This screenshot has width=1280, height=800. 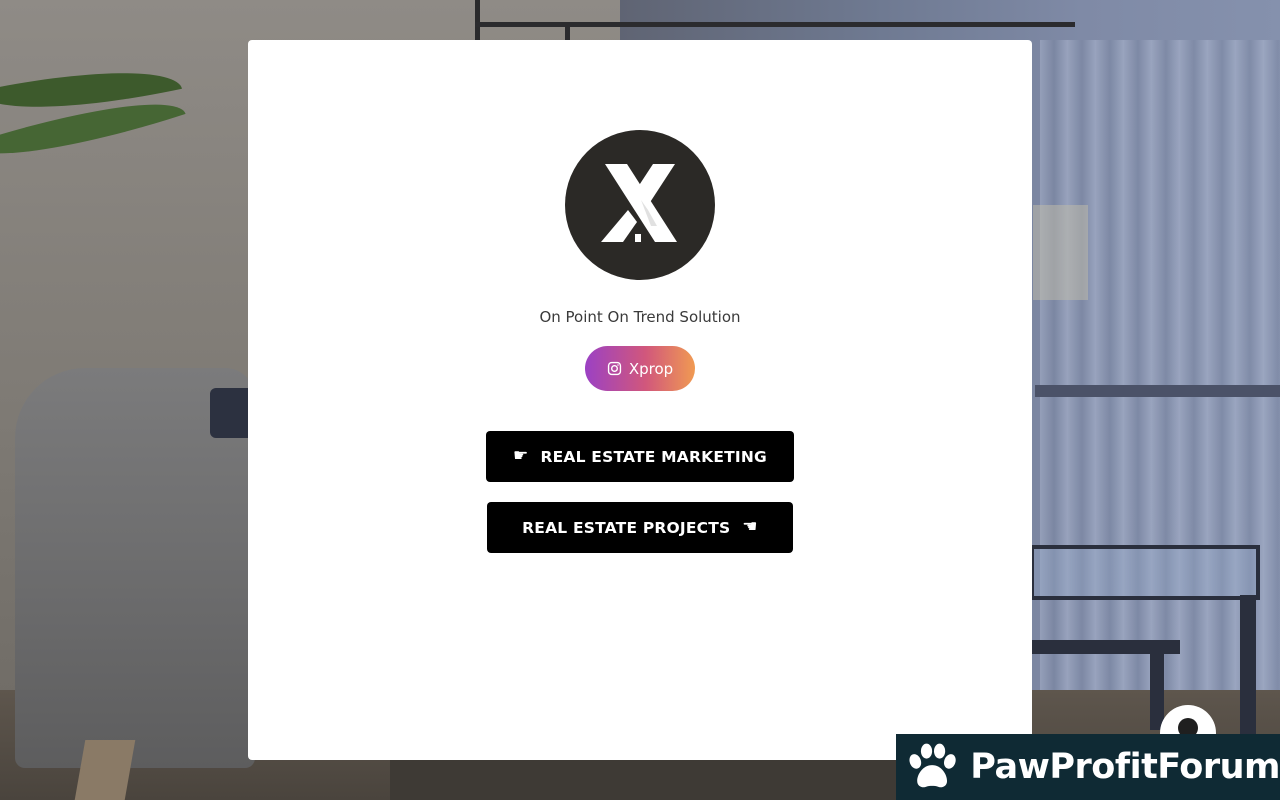 What do you see at coordinates (1157, 391) in the screenshot?
I see `background-window-sill` at bounding box center [1157, 391].